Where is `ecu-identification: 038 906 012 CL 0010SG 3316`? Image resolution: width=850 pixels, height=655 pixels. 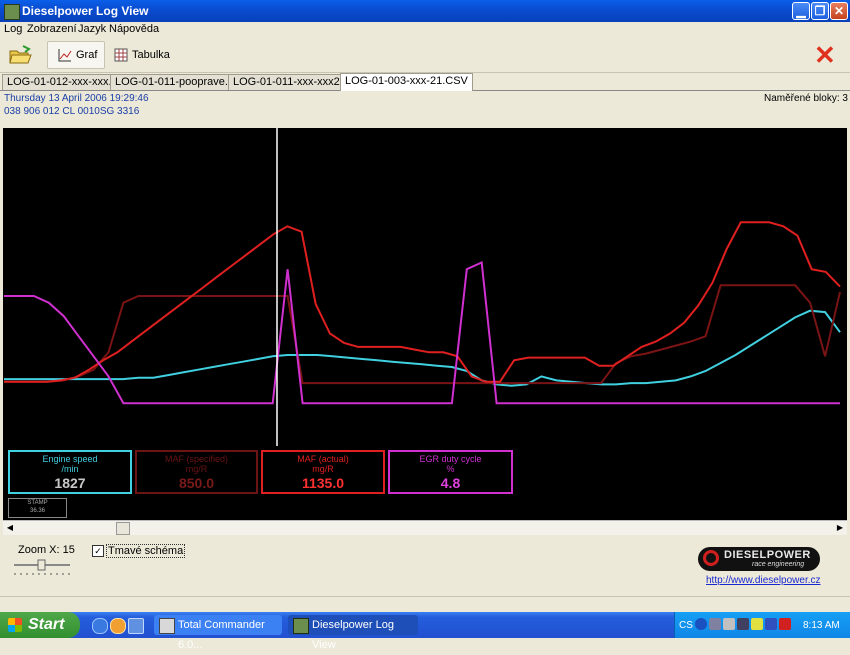 ecu-identification: 038 906 012 CL 0010SG 3316 is located at coordinates (72, 111).